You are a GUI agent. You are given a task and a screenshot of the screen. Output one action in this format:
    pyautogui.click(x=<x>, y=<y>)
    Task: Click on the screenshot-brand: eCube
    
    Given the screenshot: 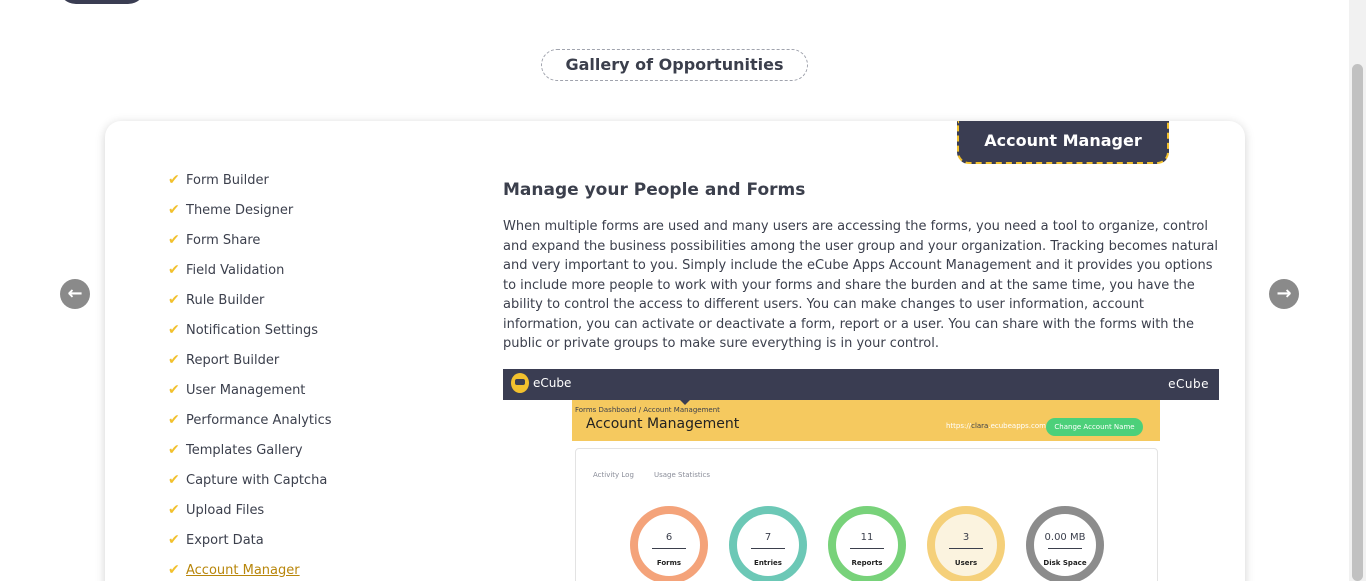 What is the action you would take?
    pyautogui.click(x=1188, y=384)
    